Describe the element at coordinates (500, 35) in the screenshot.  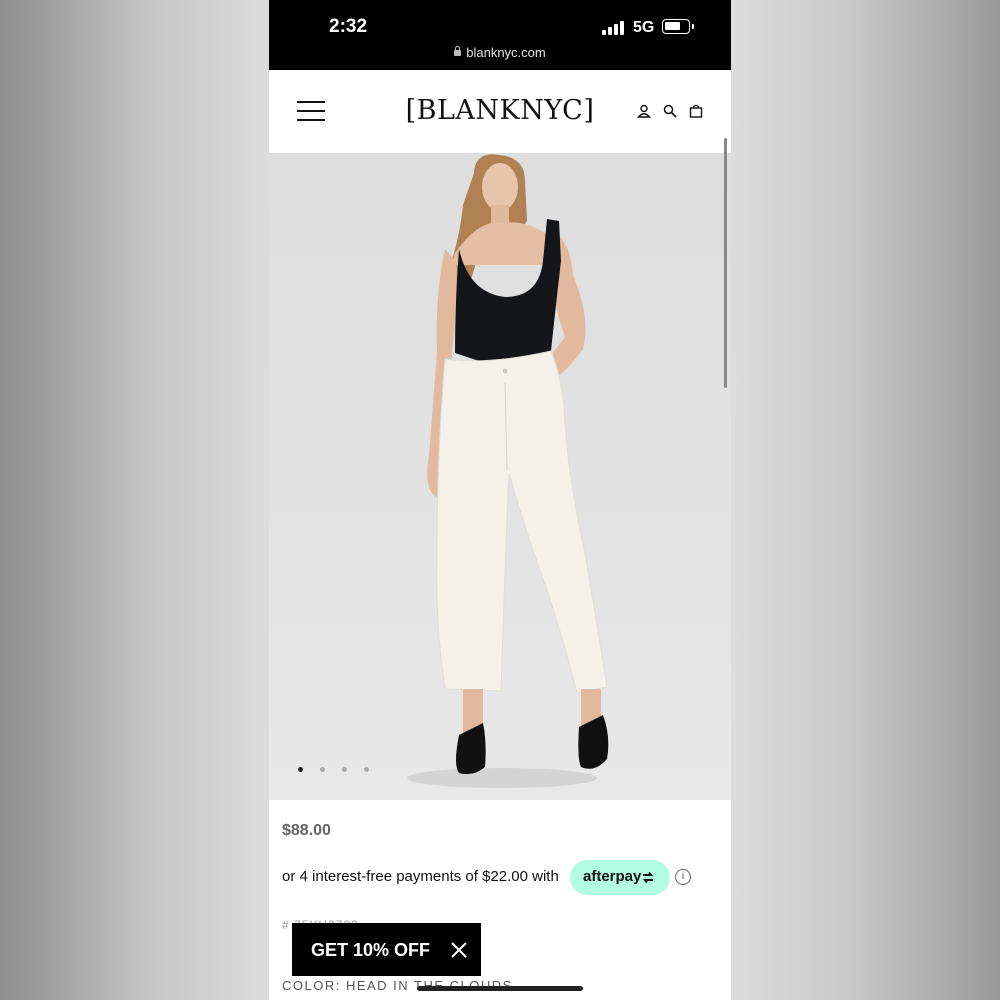
I see `status-bar: 2:32 5G blanknyc.com` at that location.